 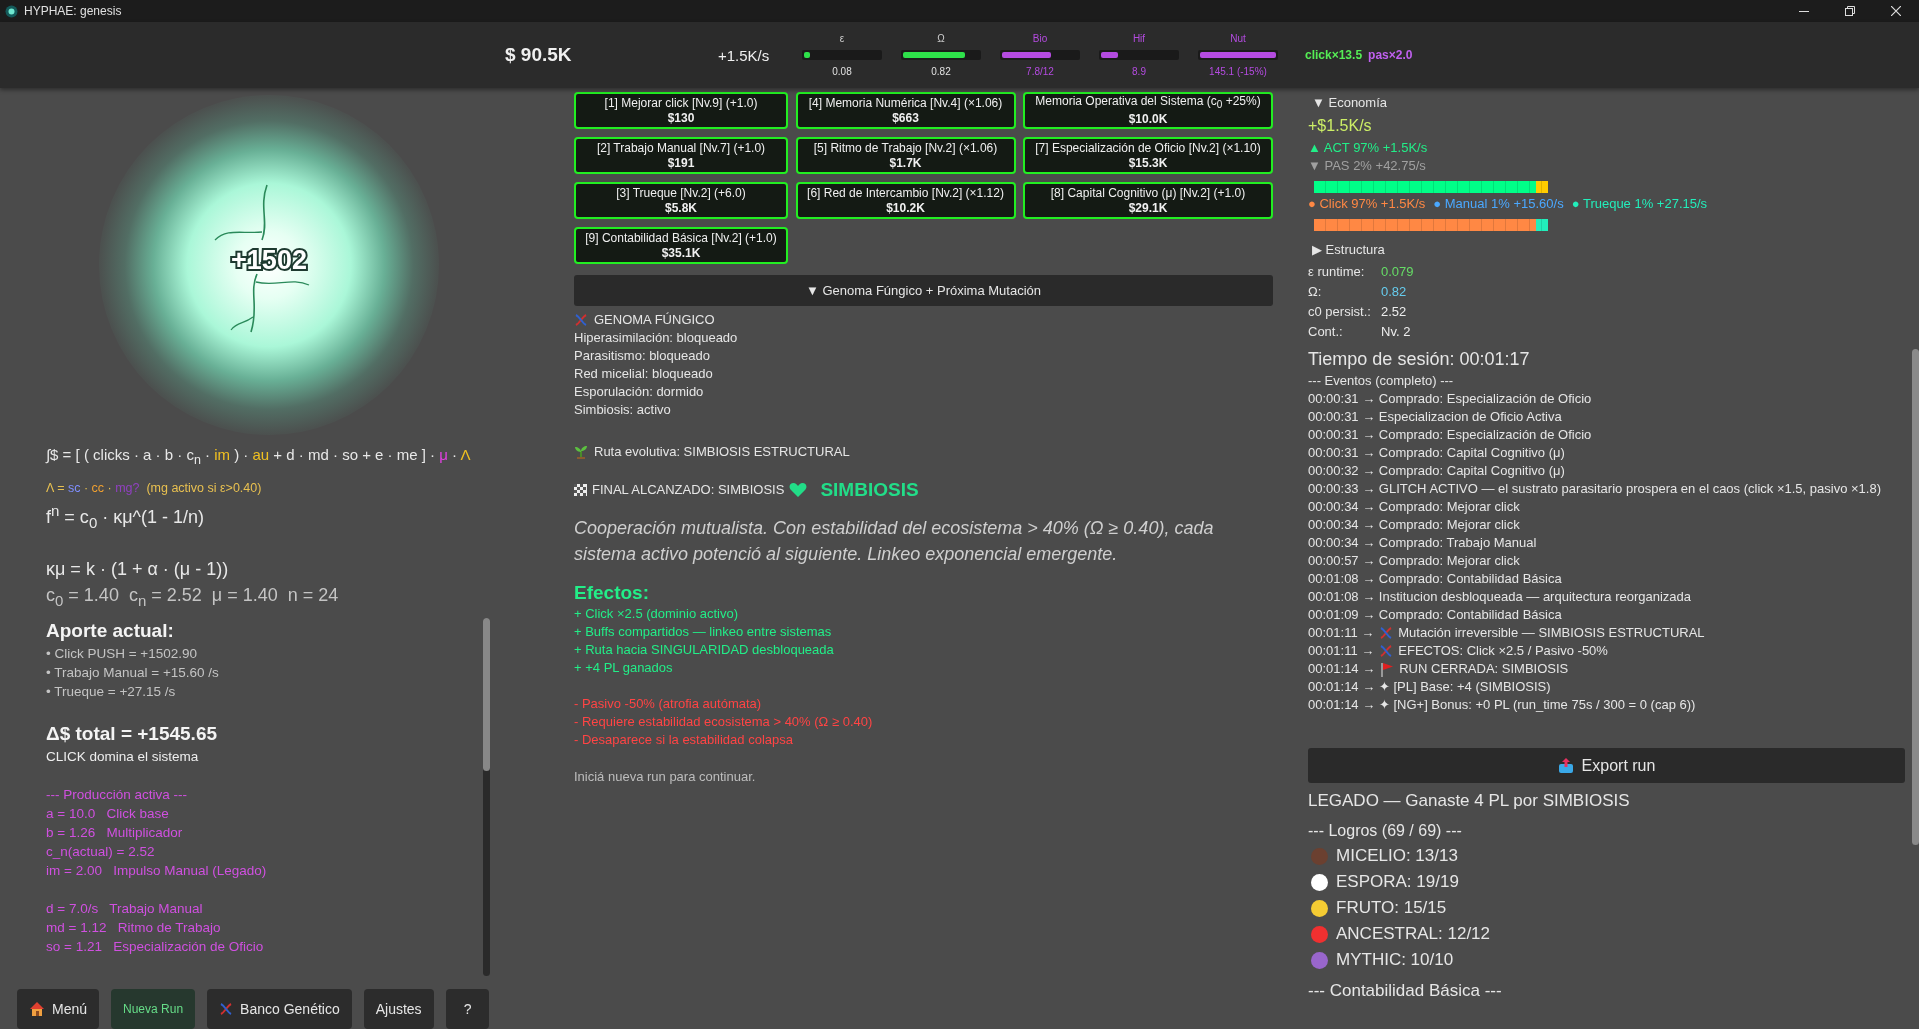 I want to click on event-line: 00:00:31 → Comprado: Capital Cognitivo (μ), so click(x=1437, y=453).